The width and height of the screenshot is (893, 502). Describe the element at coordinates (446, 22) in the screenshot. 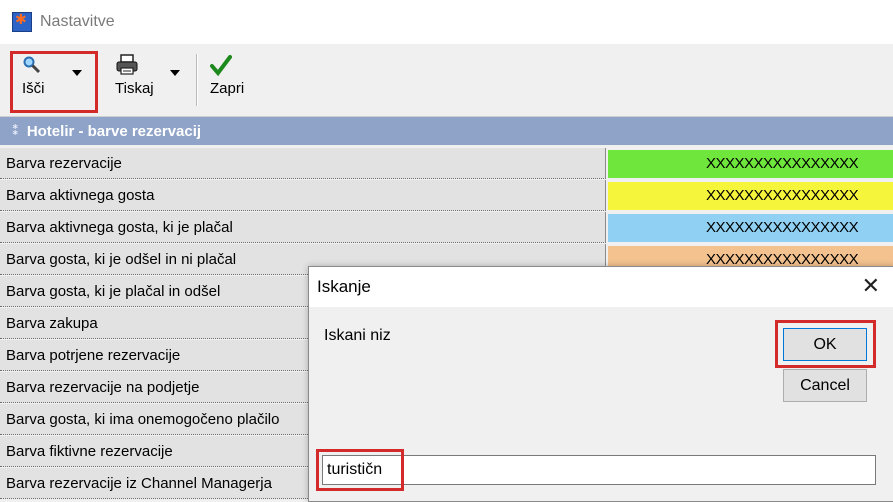

I see `title-bar: Nastavitve` at that location.